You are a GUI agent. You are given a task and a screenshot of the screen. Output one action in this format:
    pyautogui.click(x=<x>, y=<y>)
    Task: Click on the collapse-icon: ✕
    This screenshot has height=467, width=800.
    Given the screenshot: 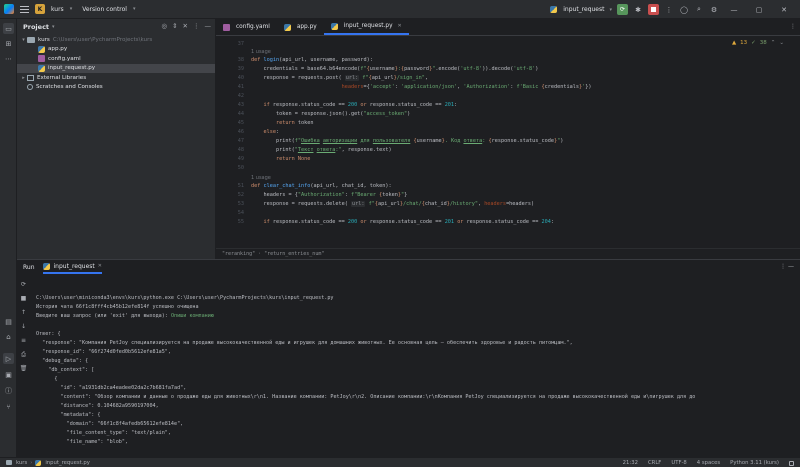 What is the action you would take?
    pyautogui.click(x=185, y=26)
    